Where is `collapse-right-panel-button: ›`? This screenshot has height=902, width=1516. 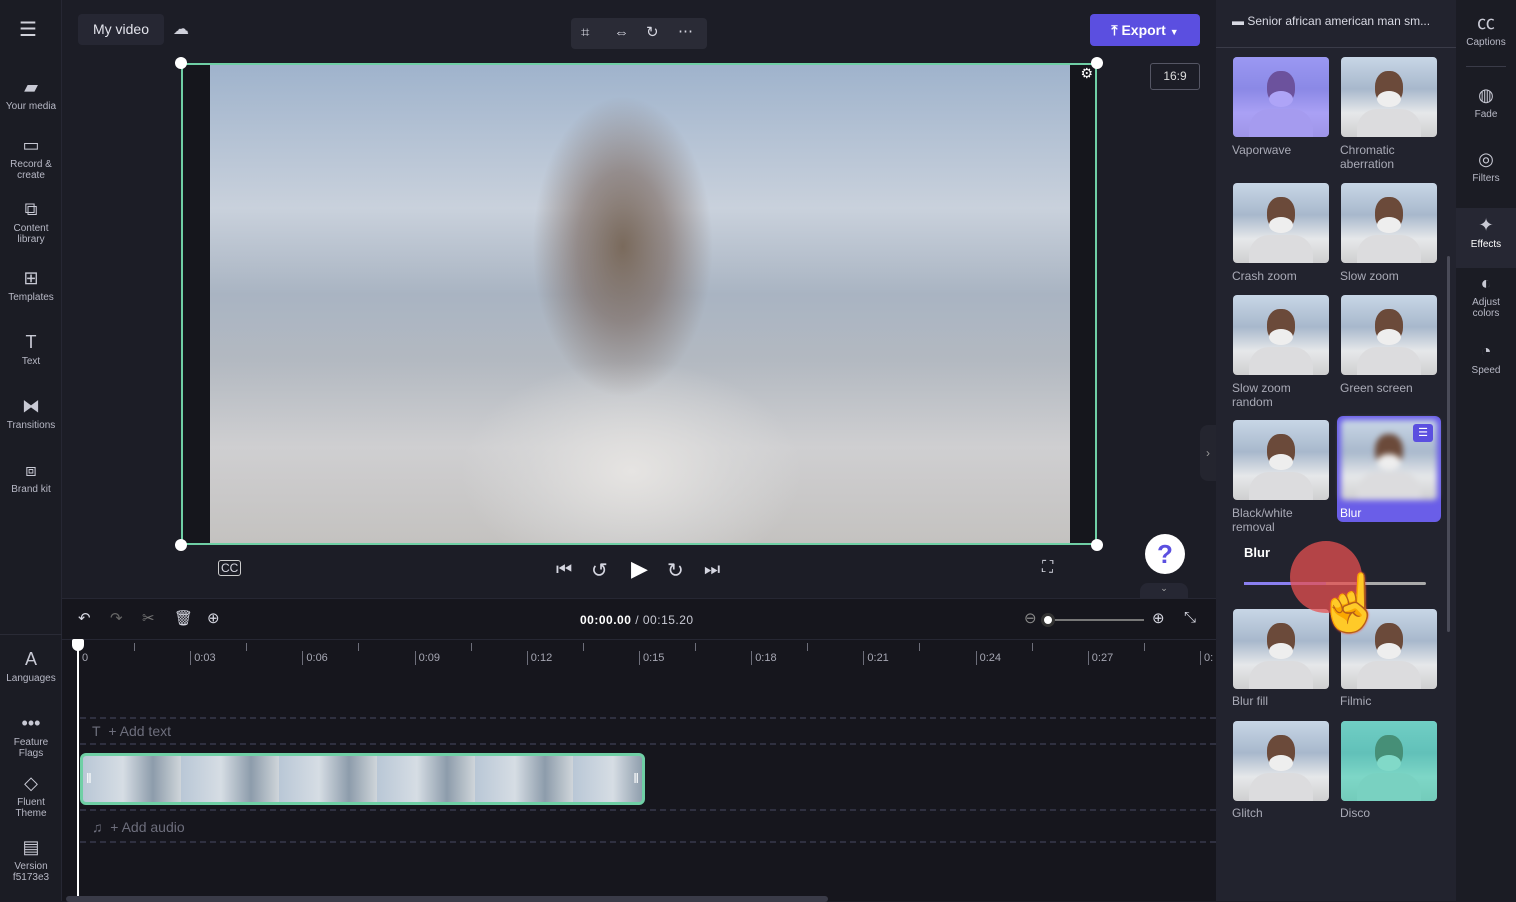 collapse-right-panel-button: › is located at coordinates (1208, 453).